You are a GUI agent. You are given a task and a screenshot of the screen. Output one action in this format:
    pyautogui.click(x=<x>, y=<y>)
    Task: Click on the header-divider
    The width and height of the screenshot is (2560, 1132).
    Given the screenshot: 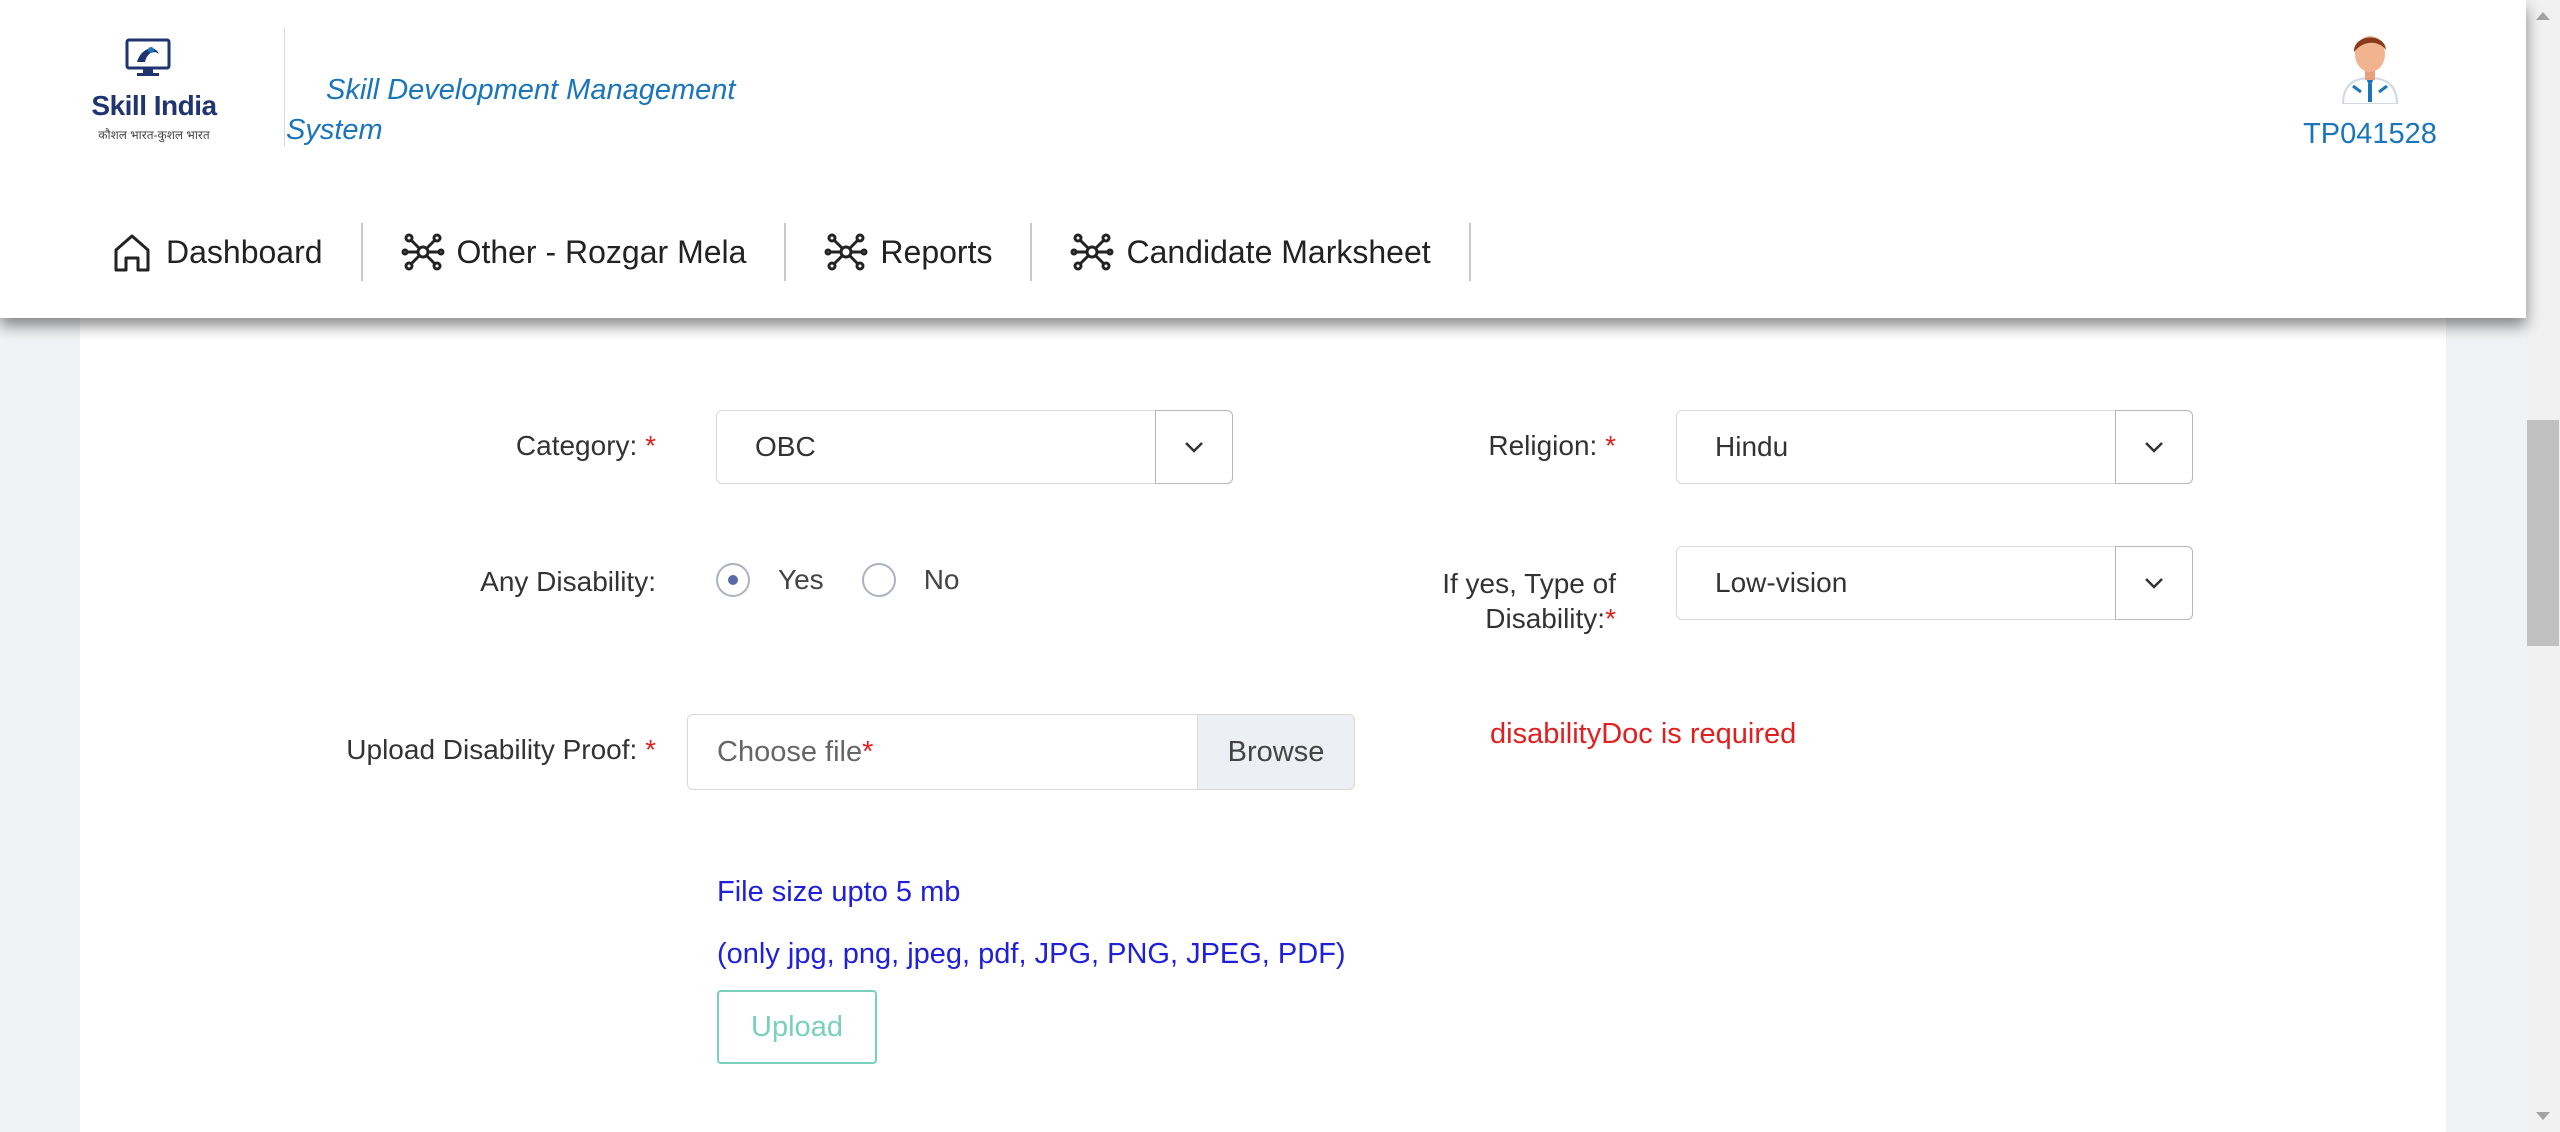 What is the action you would take?
    pyautogui.click(x=284, y=87)
    